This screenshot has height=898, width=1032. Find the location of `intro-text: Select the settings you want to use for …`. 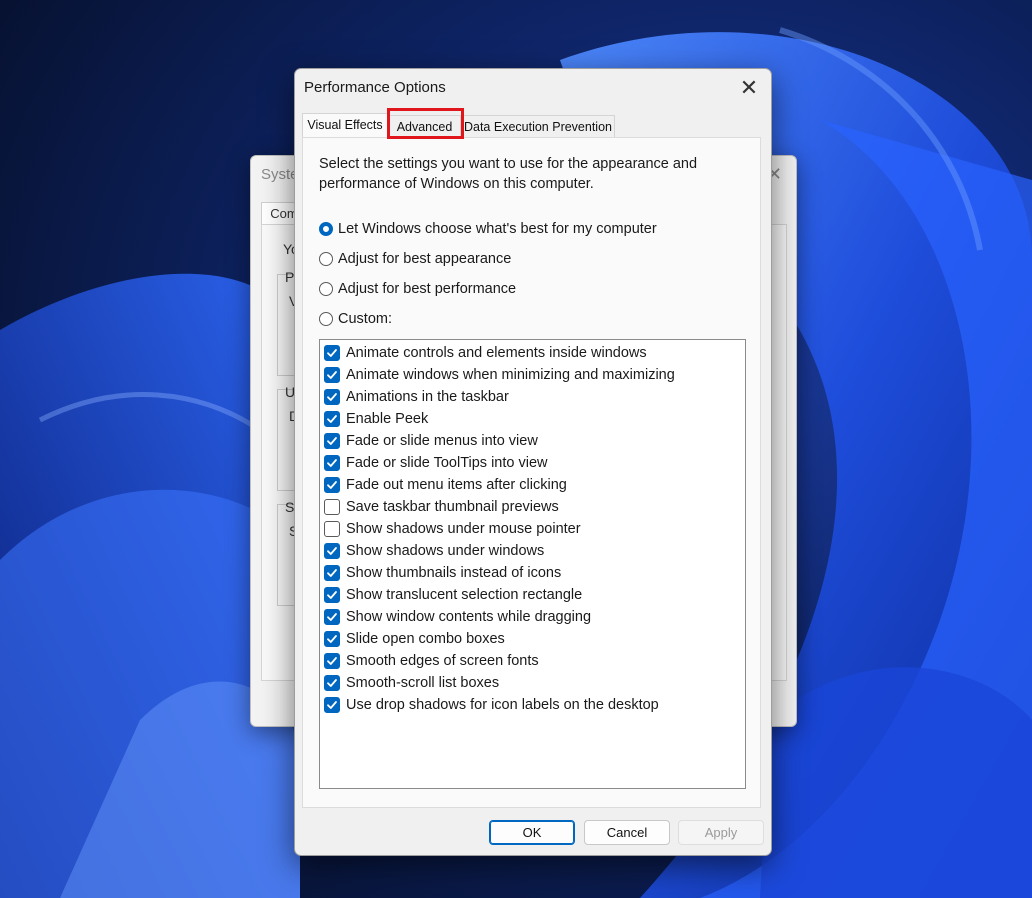

intro-text: Select the settings you want to use for … is located at coordinates (508, 174).